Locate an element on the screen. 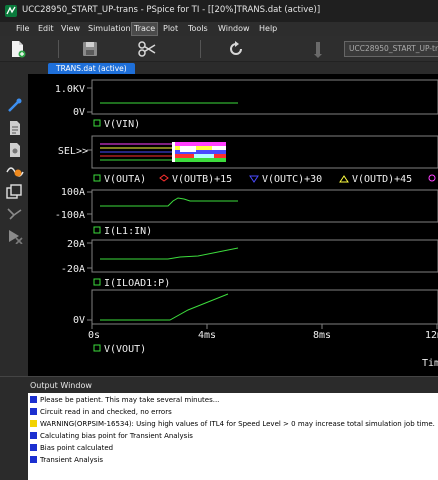 Image resolution: width=438 pixels, height=480 pixels. new-file-icon is located at coordinates (18, 49).